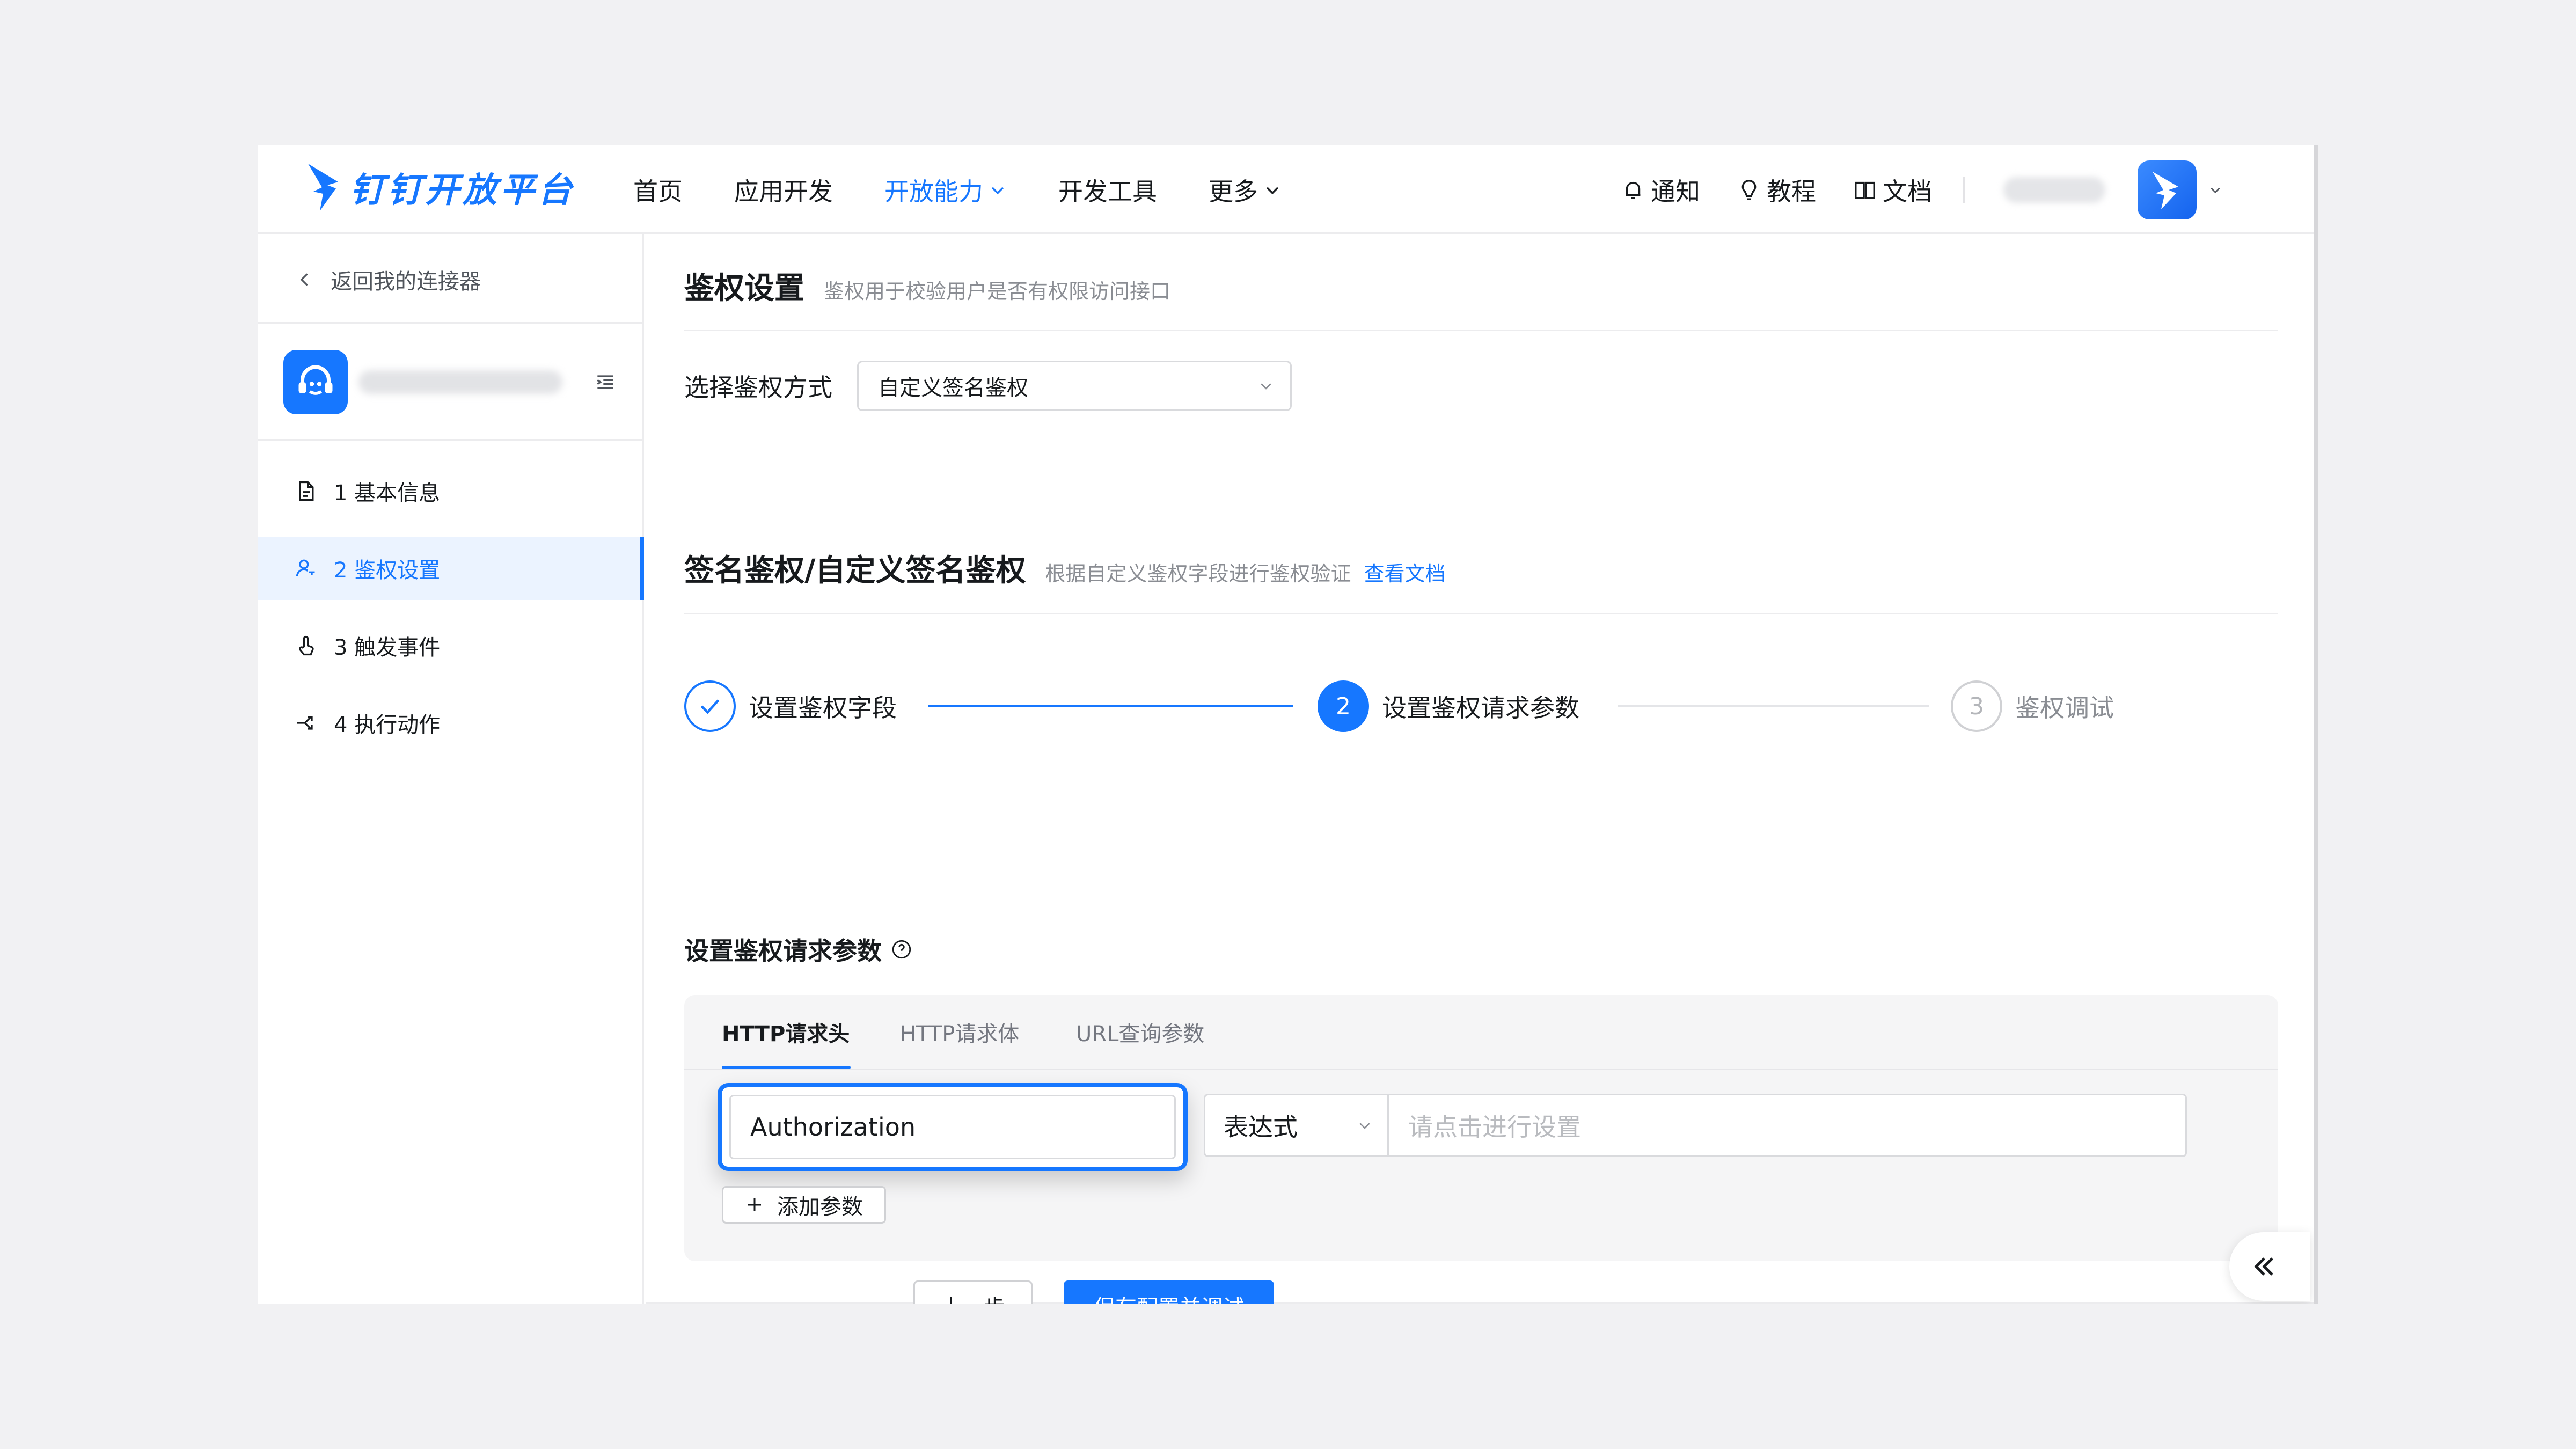 This screenshot has width=2576, height=1449. I want to click on nav-right: 通知 教程 文档, so click(1921, 189).